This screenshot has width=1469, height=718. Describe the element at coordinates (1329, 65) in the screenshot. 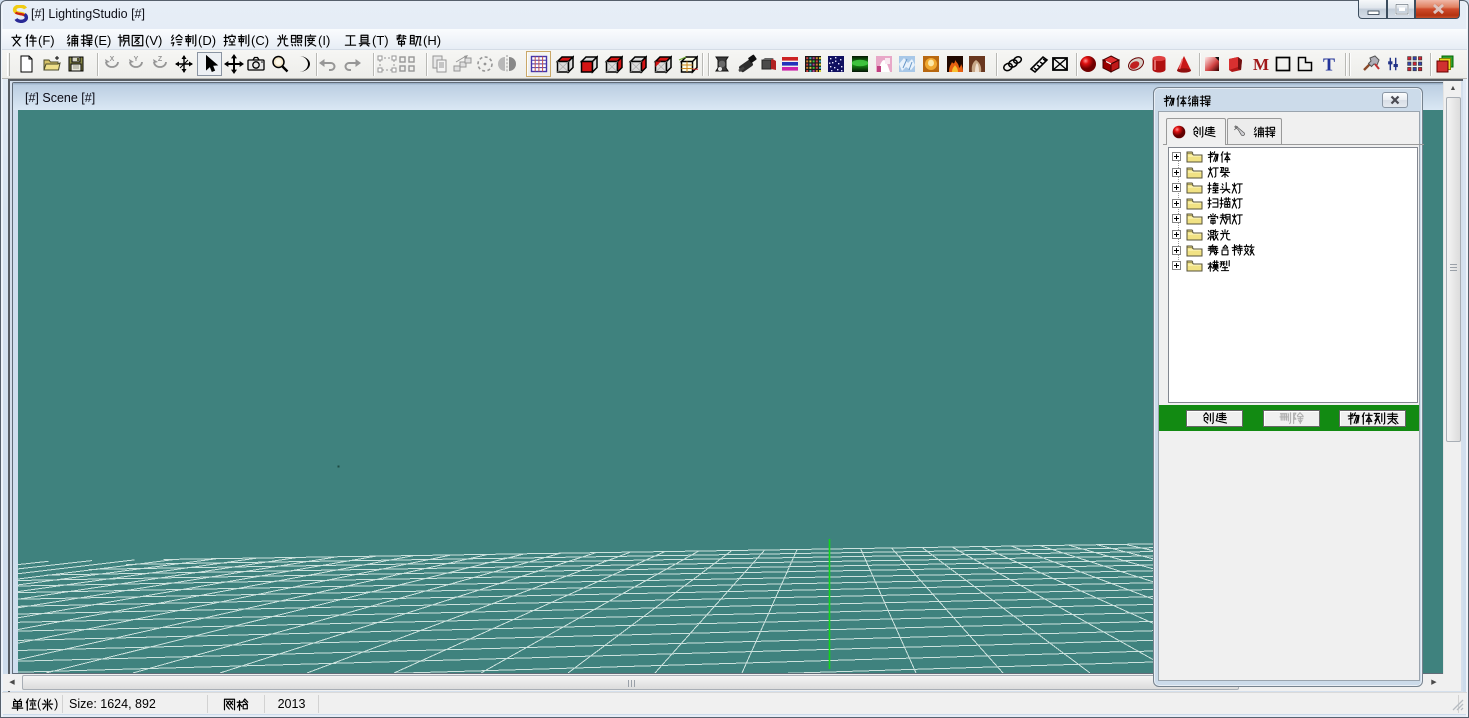

I see `svg-text: T` at that location.